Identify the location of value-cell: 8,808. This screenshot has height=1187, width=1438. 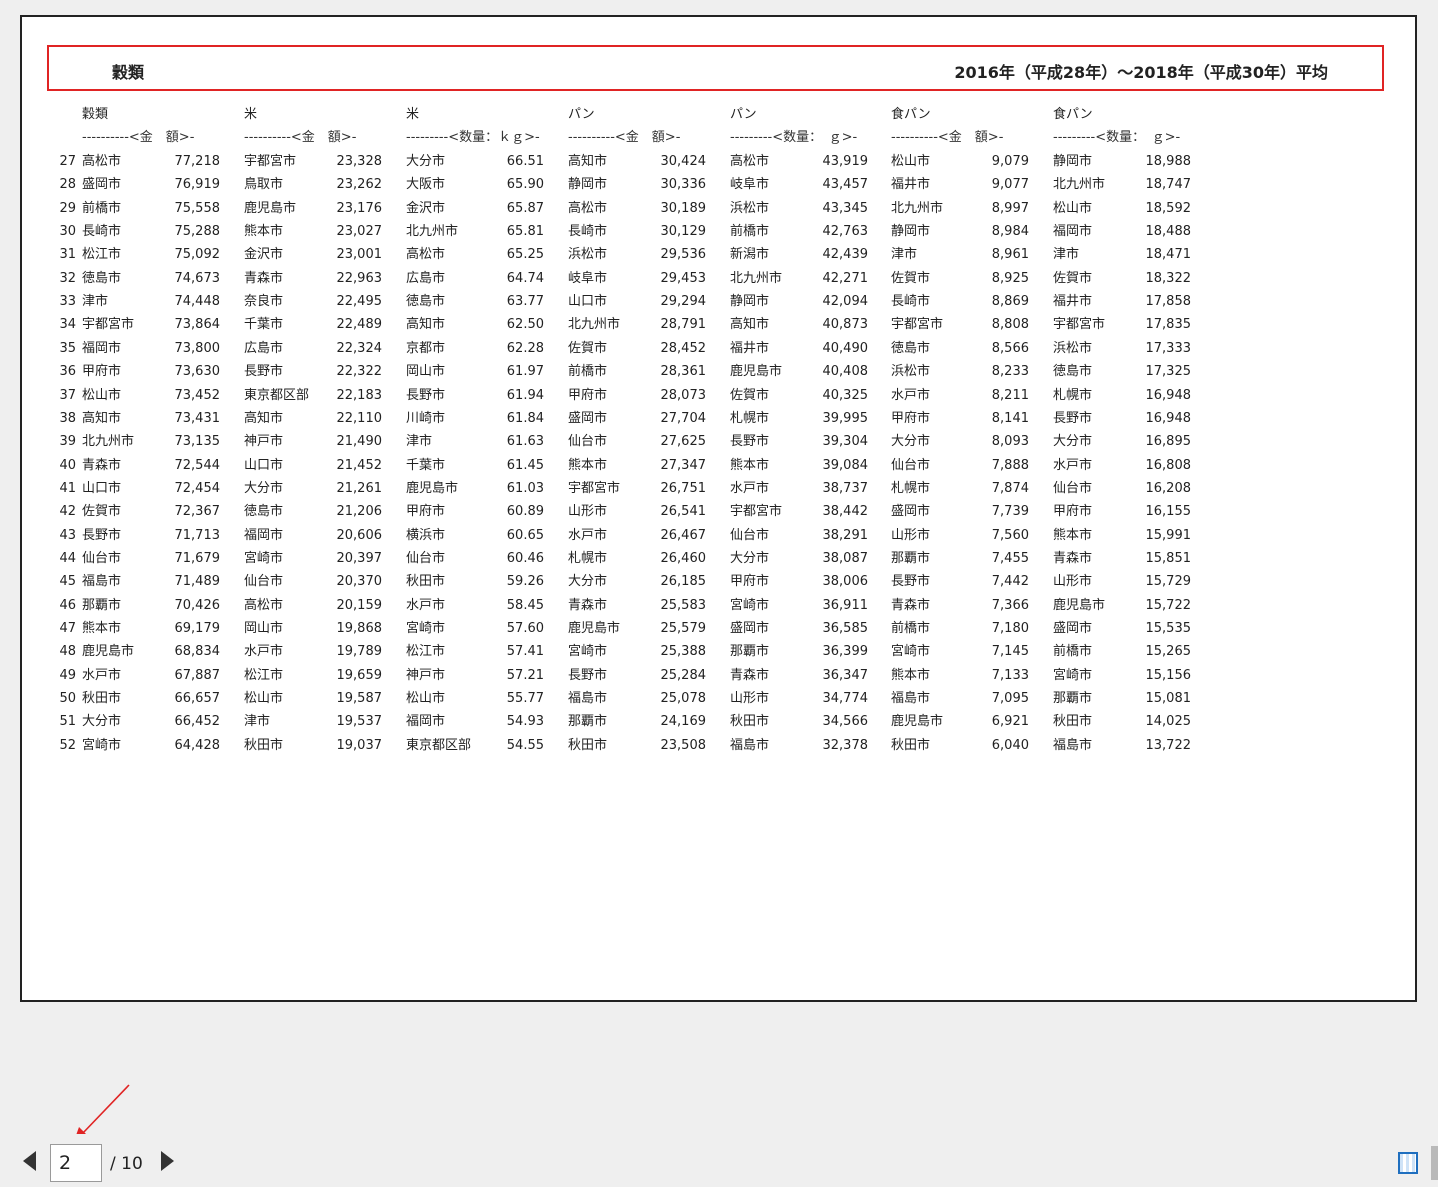
(1010, 324).